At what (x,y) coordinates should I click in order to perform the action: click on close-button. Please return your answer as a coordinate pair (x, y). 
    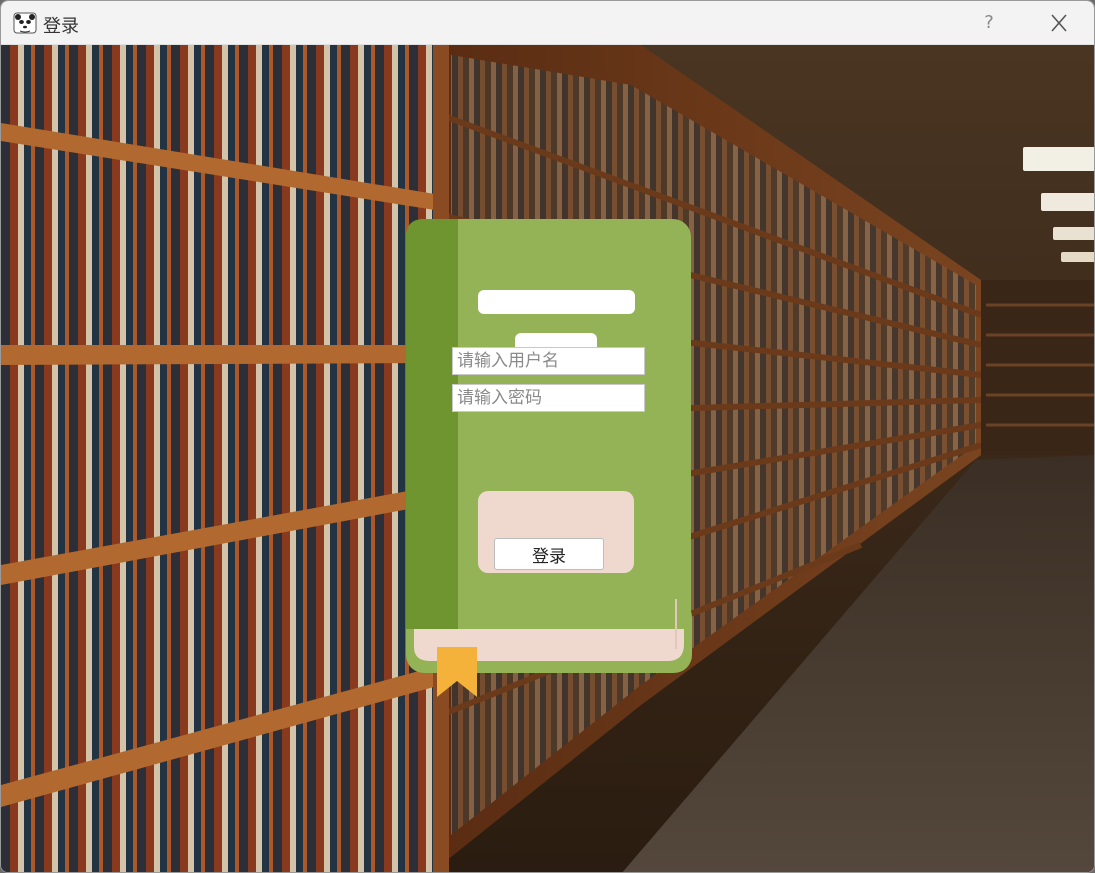
    Looking at the image, I should click on (1059, 23).